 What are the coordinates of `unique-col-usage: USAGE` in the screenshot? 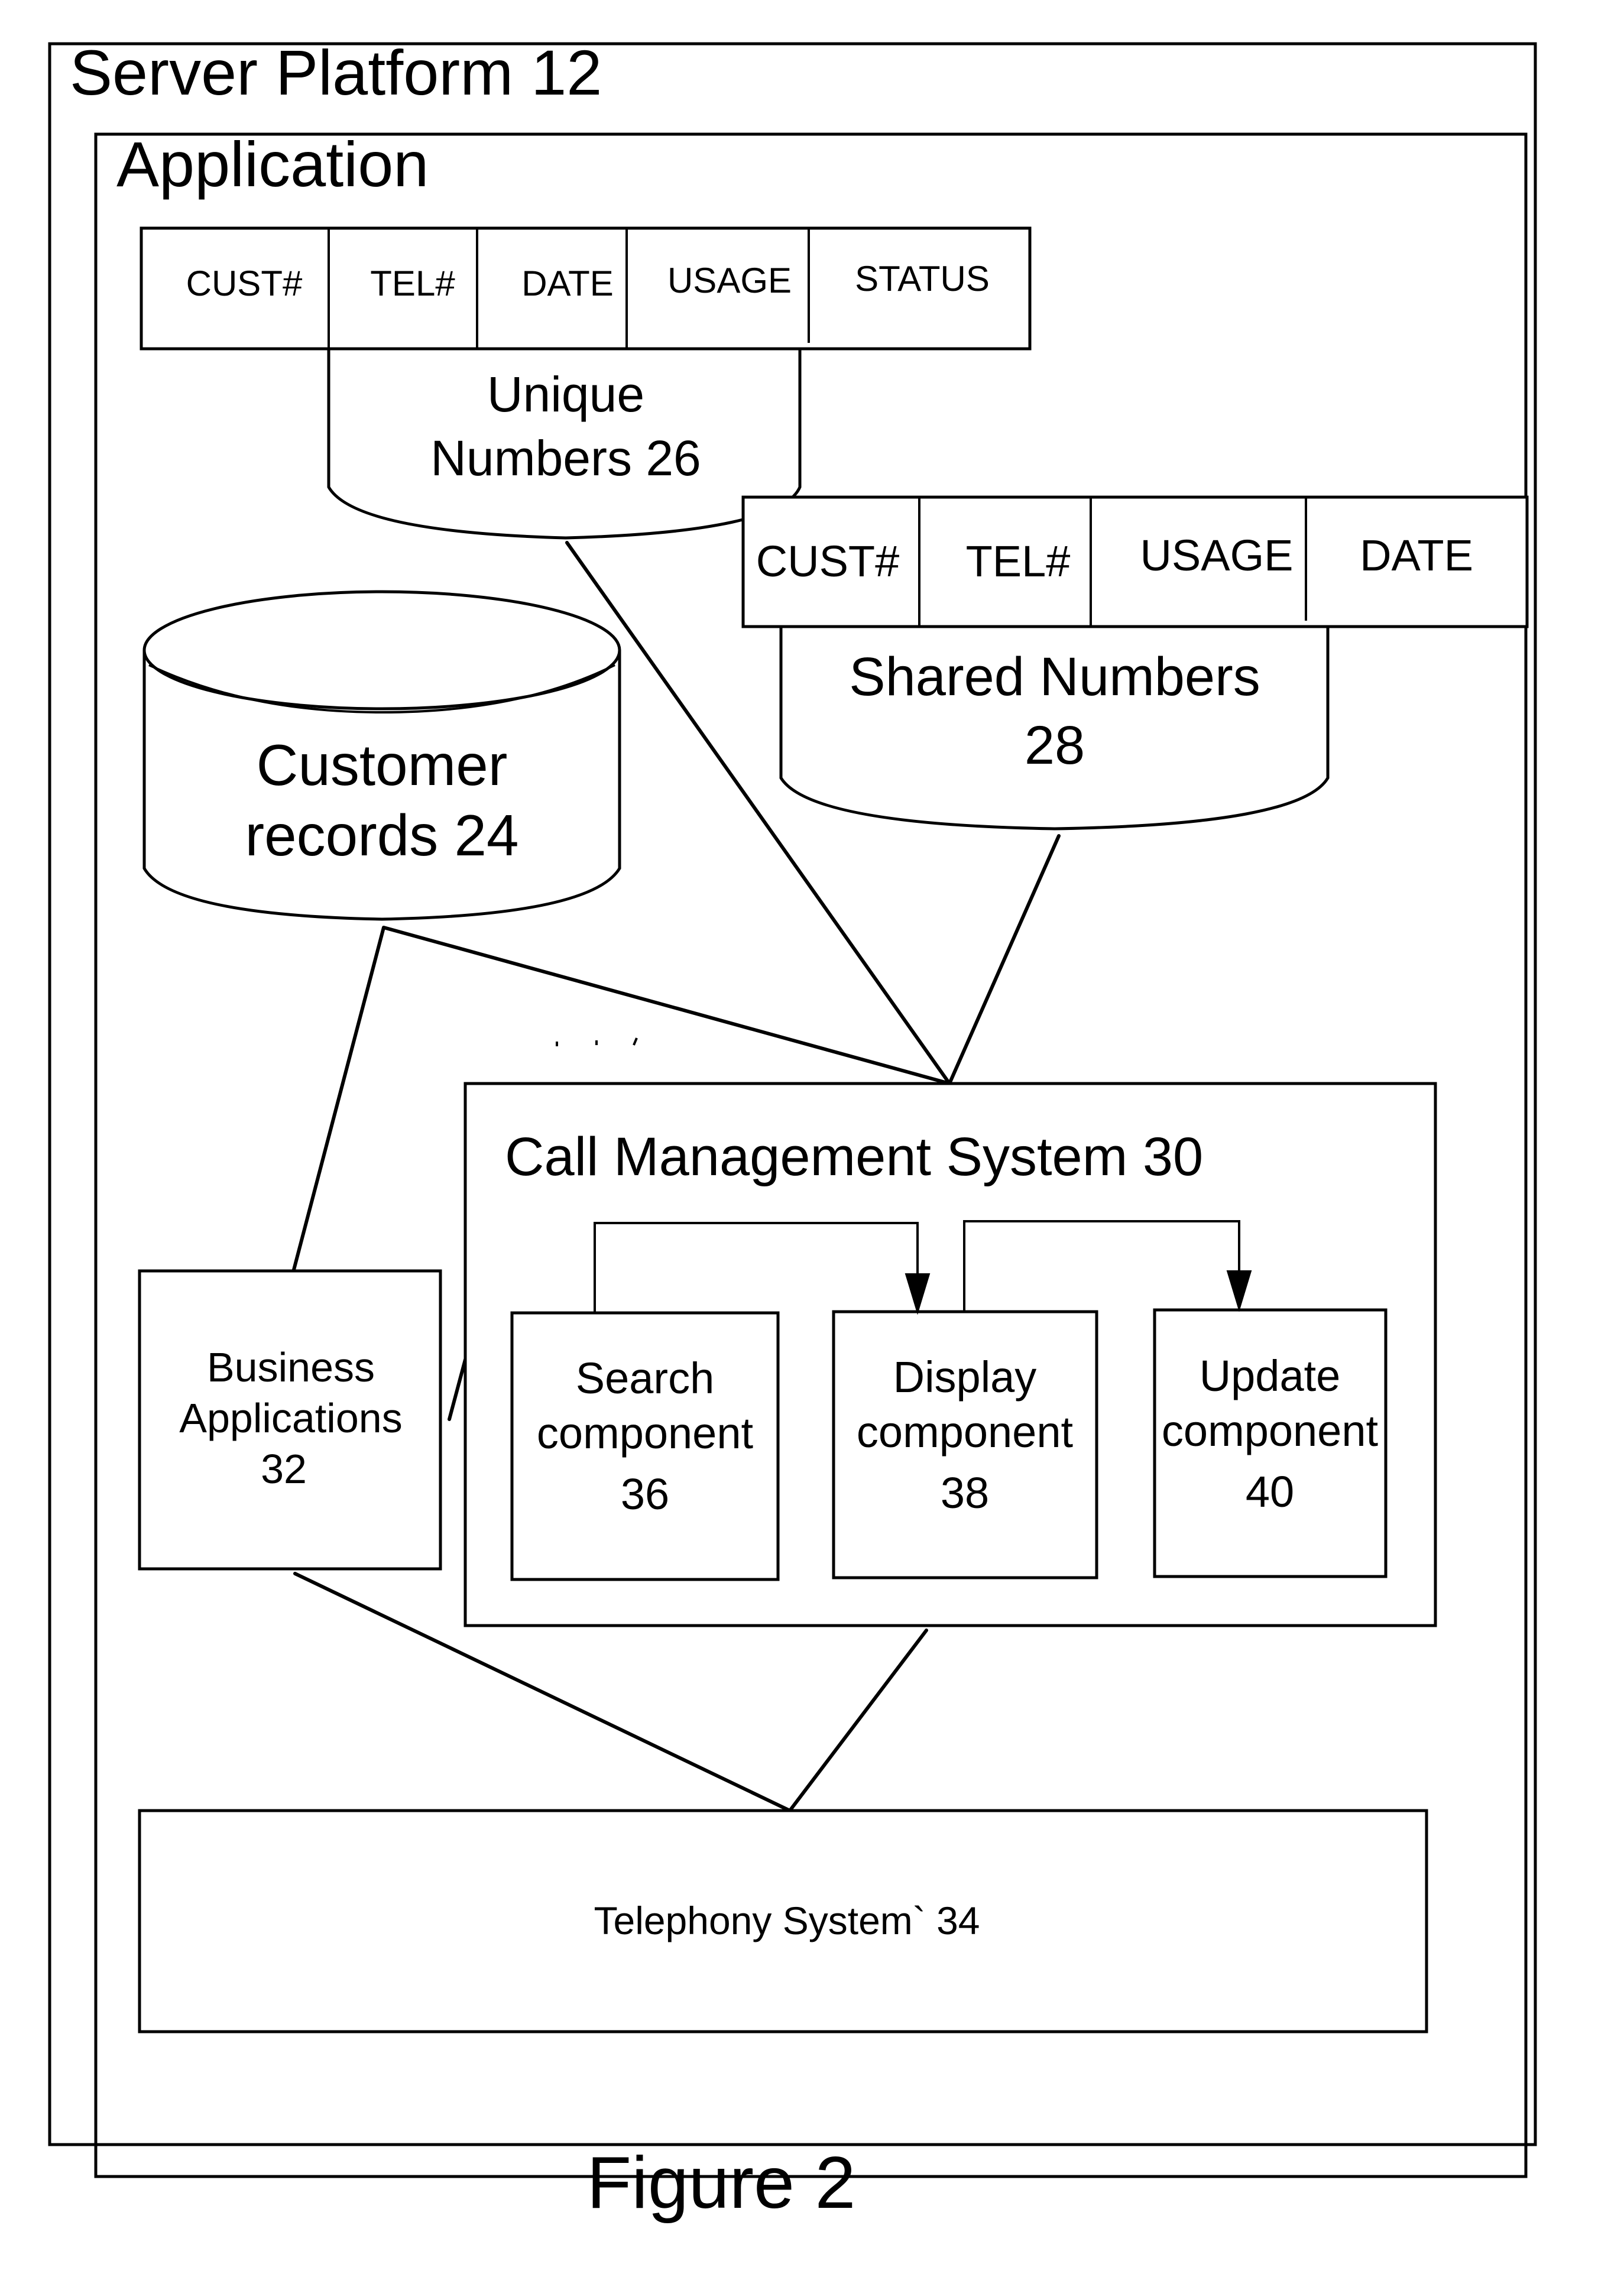 It's located at (730, 280).